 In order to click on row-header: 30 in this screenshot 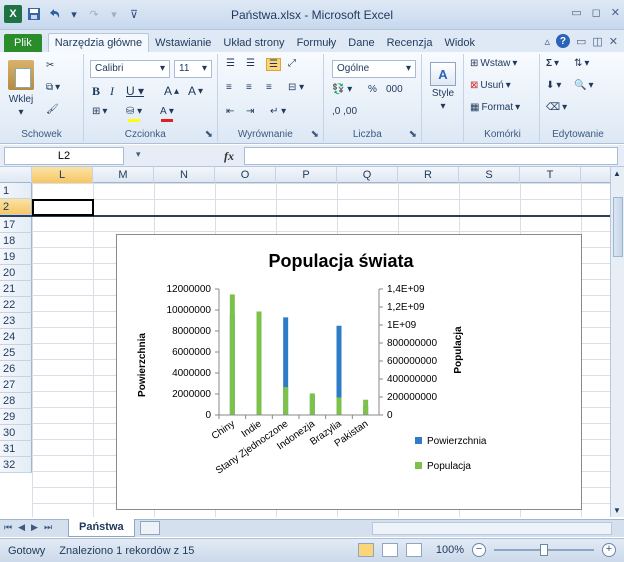, I will do `click(16, 433)`.